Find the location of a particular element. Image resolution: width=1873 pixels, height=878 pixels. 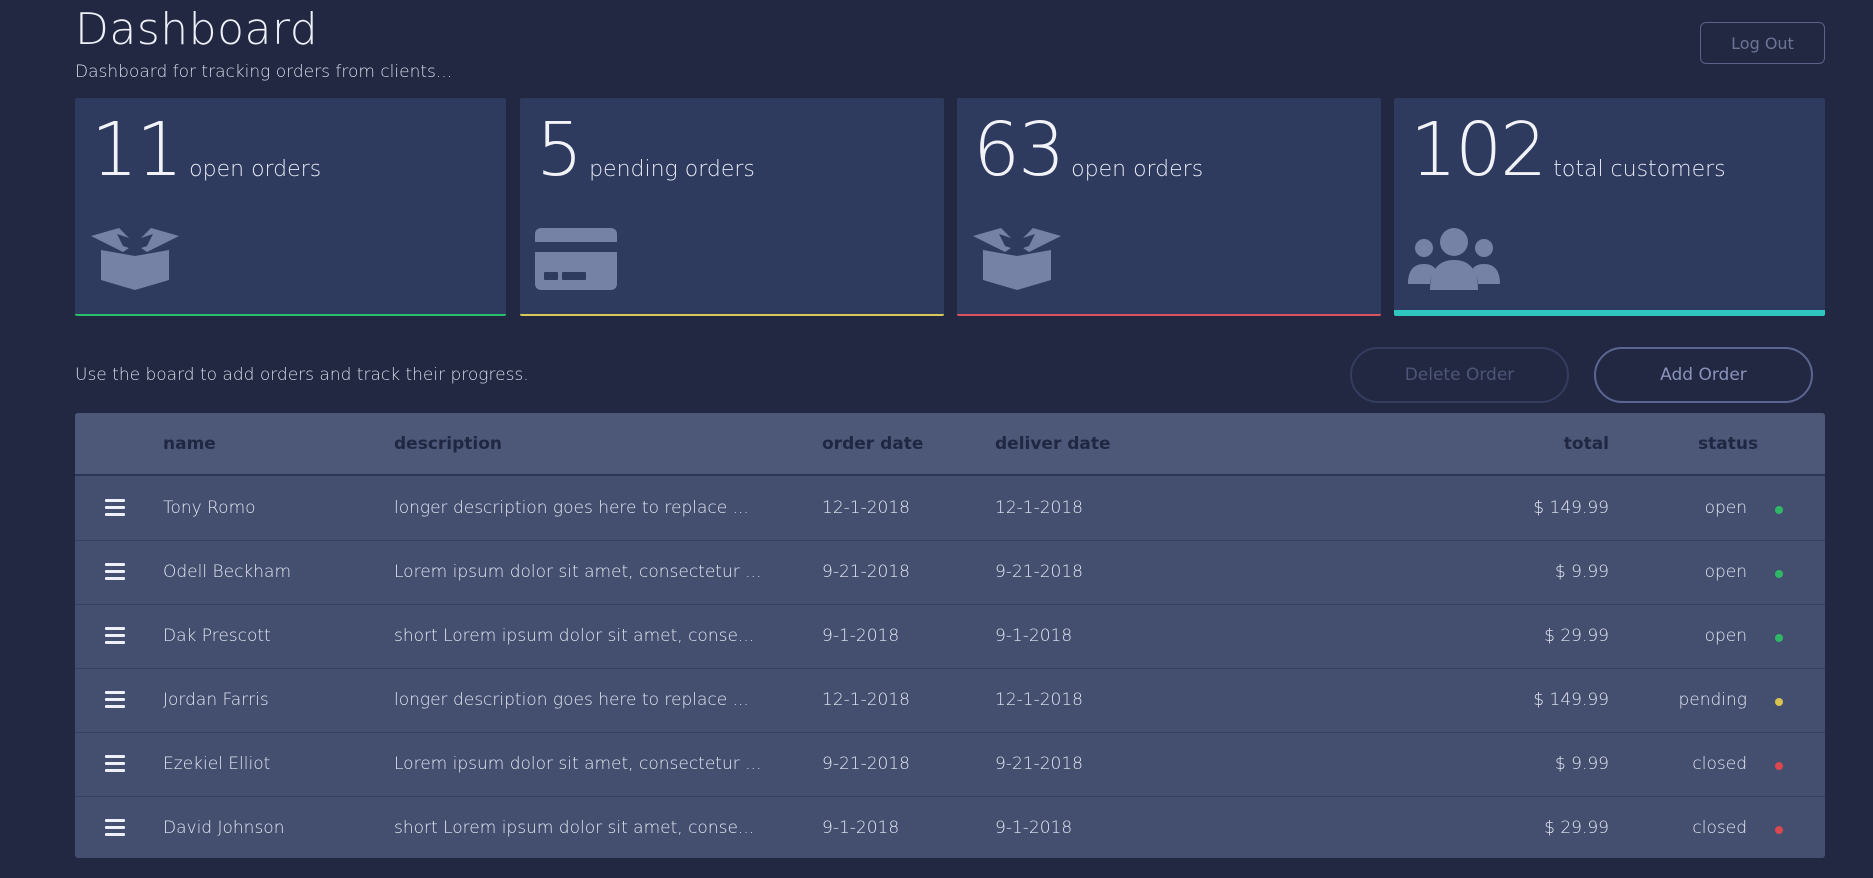

cell-name: David Johnson is located at coordinates (224, 828).